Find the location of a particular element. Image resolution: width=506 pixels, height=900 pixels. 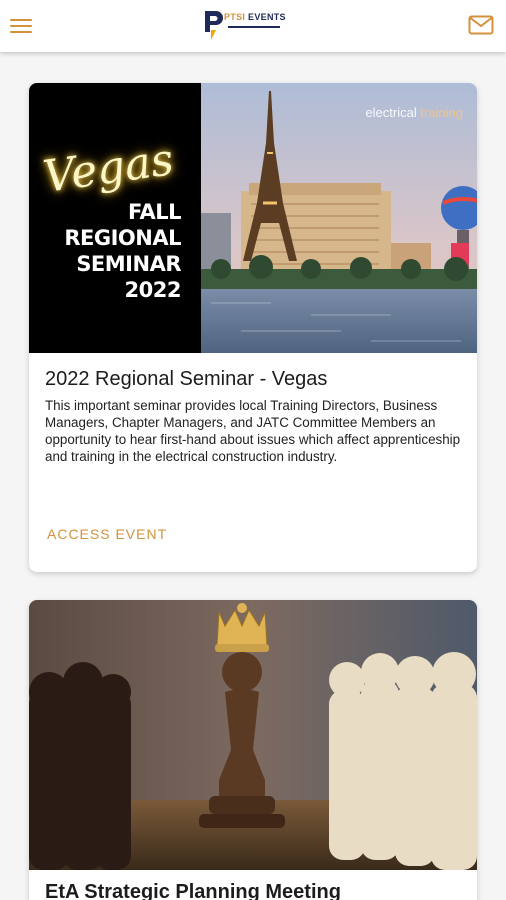

banner-line: REGIONAL is located at coordinates (122, 238).